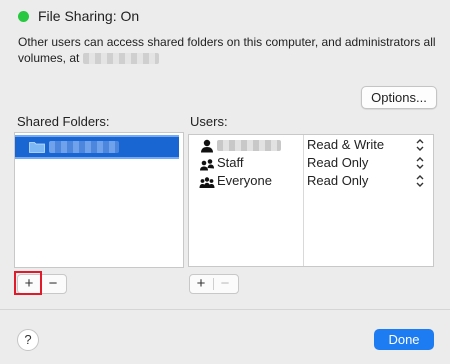 The width and height of the screenshot is (450, 364). What do you see at coordinates (230, 162) in the screenshot?
I see `user-name: Staff` at bounding box center [230, 162].